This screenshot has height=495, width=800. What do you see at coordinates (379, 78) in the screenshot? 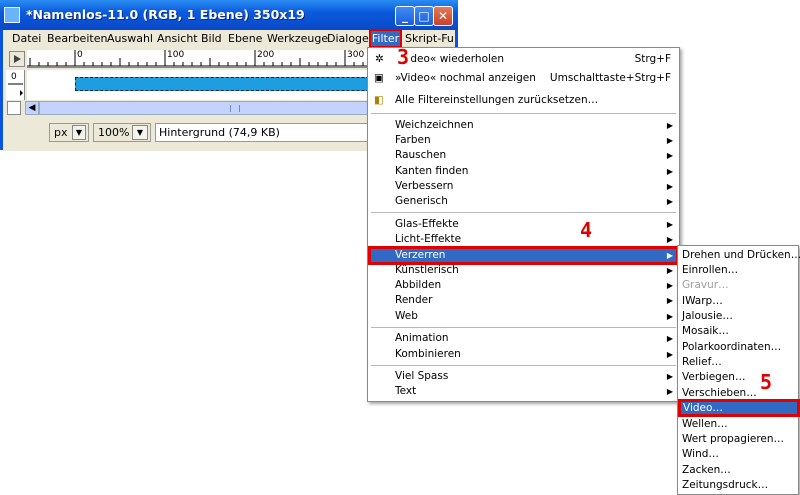
I see `video-icon: ▣` at bounding box center [379, 78].